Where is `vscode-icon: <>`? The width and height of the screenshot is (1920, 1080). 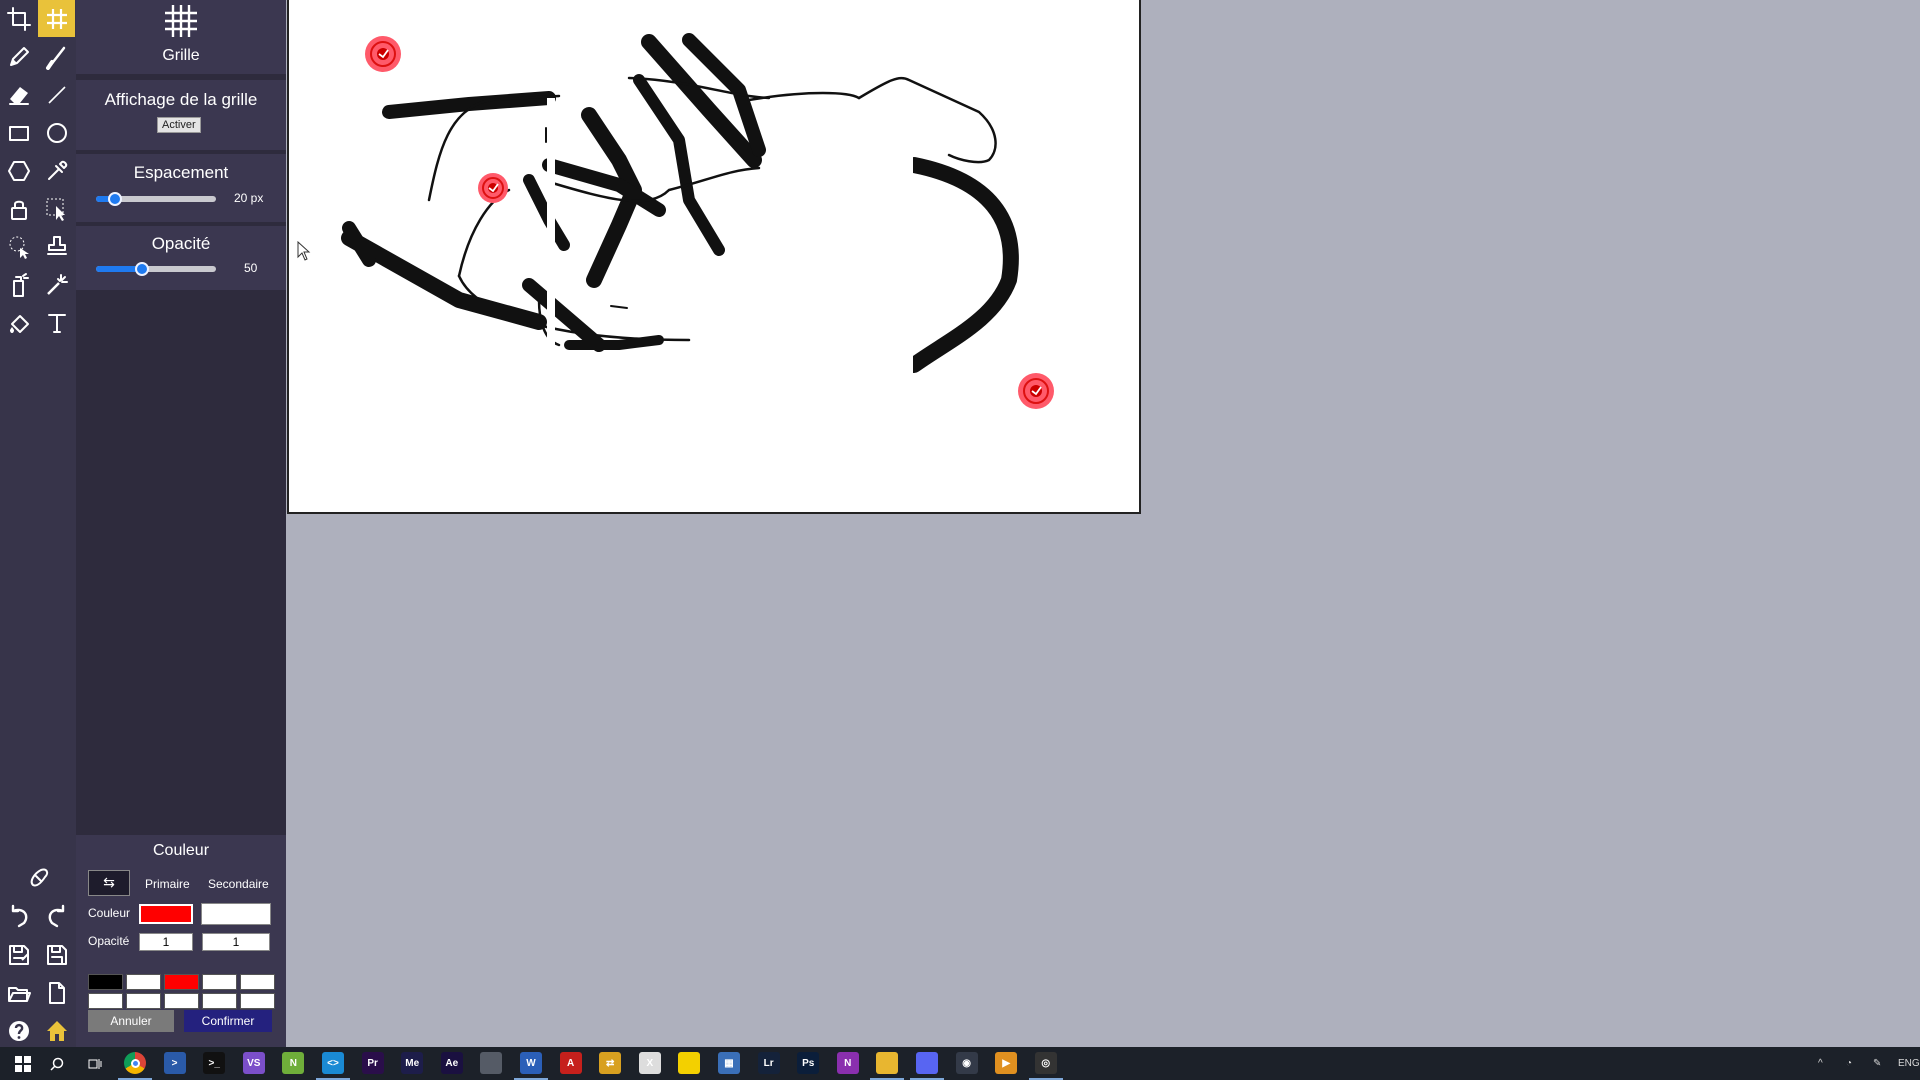 vscode-icon: <> is located at coordinates (333, 1063).